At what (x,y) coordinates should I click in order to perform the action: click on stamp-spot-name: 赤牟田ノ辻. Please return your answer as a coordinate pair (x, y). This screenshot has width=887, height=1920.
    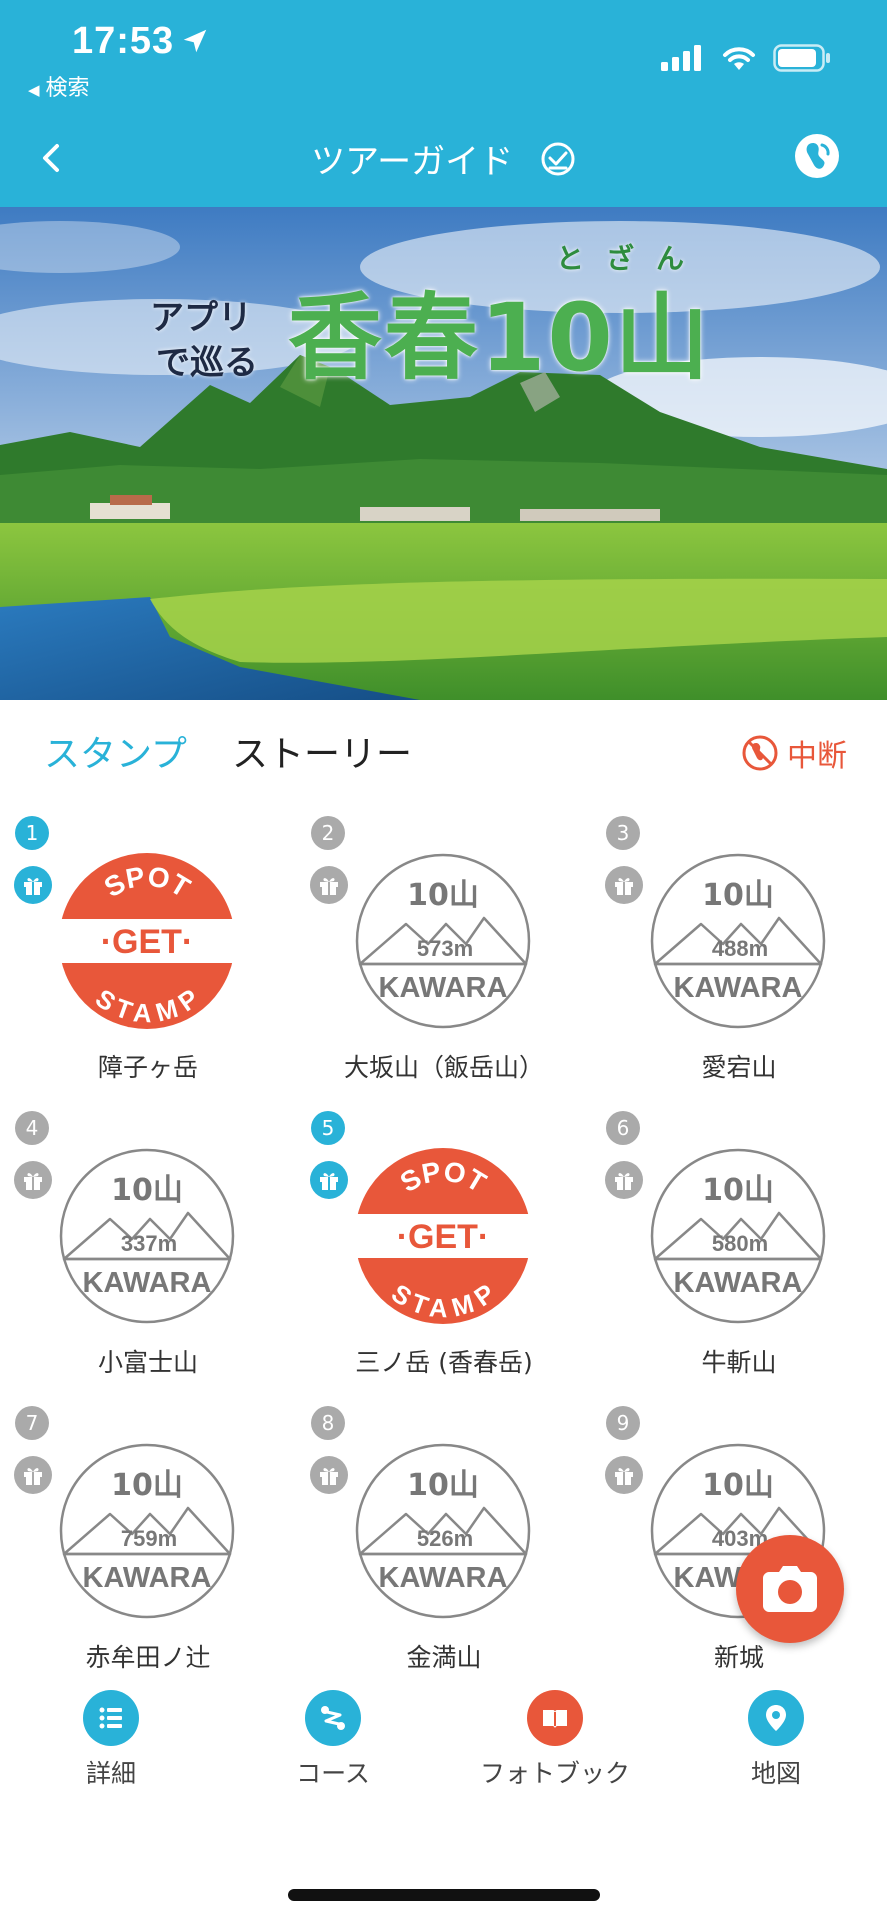
    Looking at the image, I should click on (148, 1657).